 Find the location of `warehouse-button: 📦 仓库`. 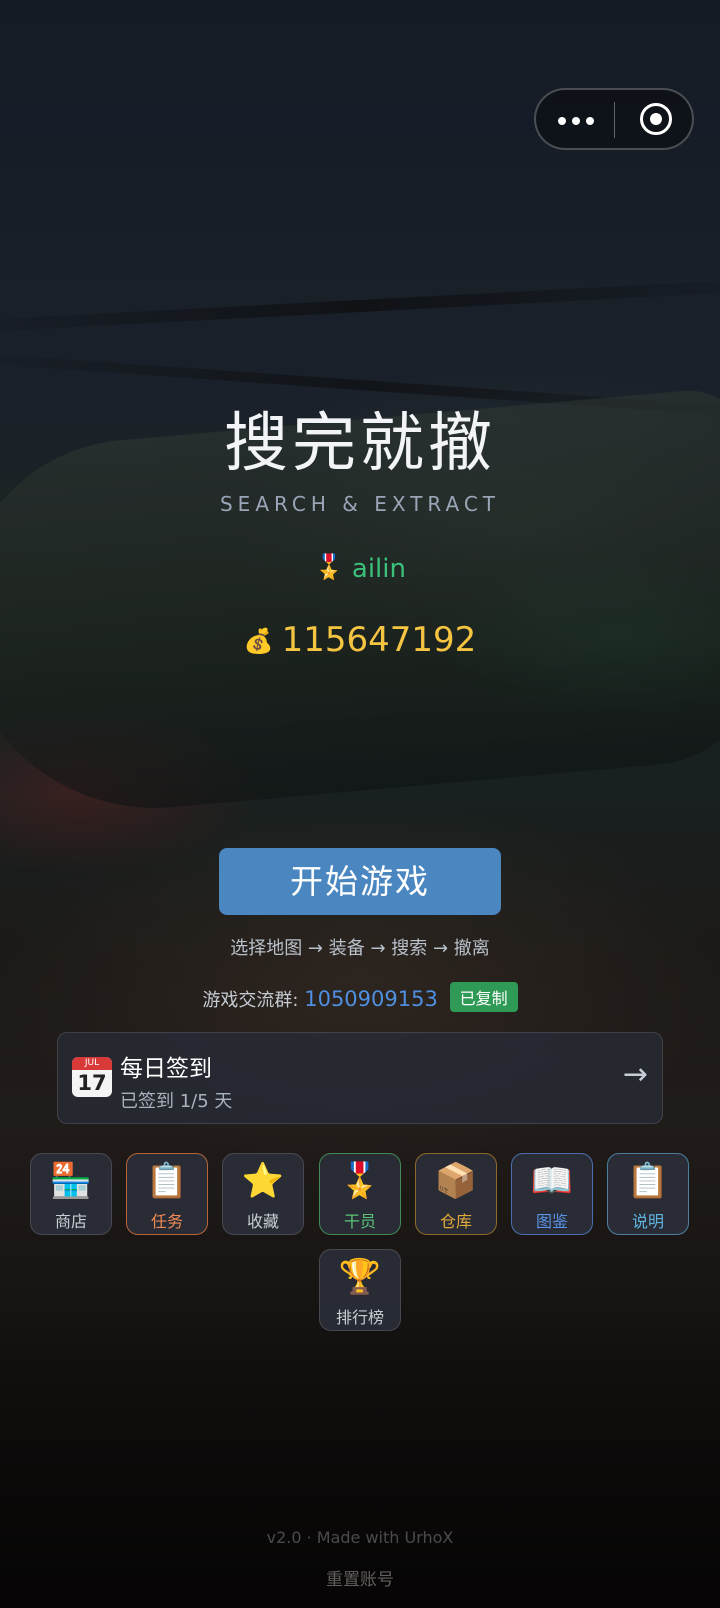

warehouse-button: 📦 仓库 is located at coordinates (456, 1194).